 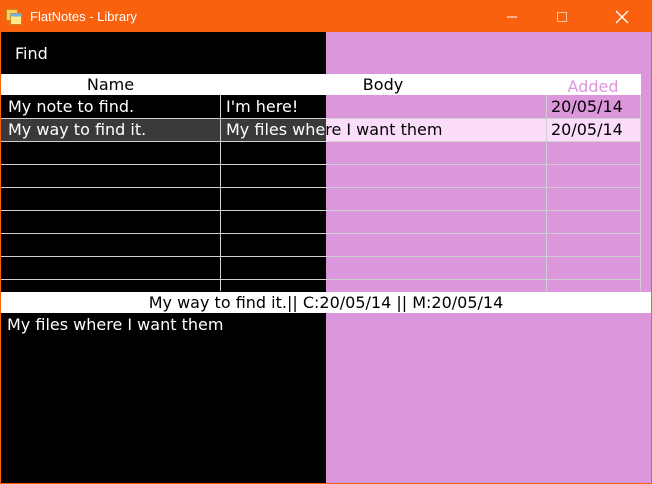 What do you see at coordinates (326, 17) in the screenshot?
I see `title-bar: FlatNotes - Library` at bounding box center [326, 17].